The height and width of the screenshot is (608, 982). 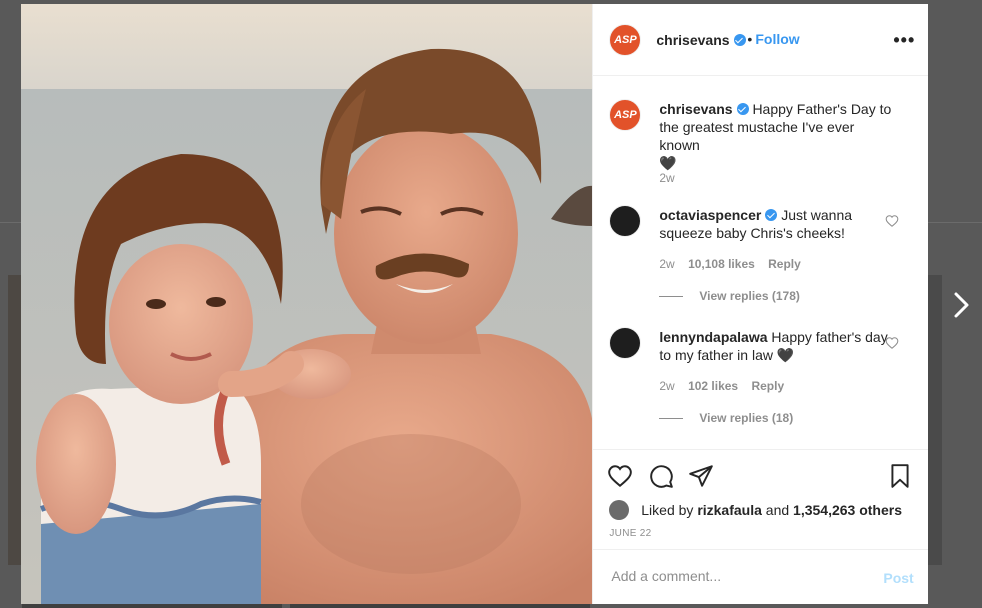 What do you see at coordinates (713, 386) in the screenshot?
I see `comment-likes: 102 likes` at bounding box center [713, 386].